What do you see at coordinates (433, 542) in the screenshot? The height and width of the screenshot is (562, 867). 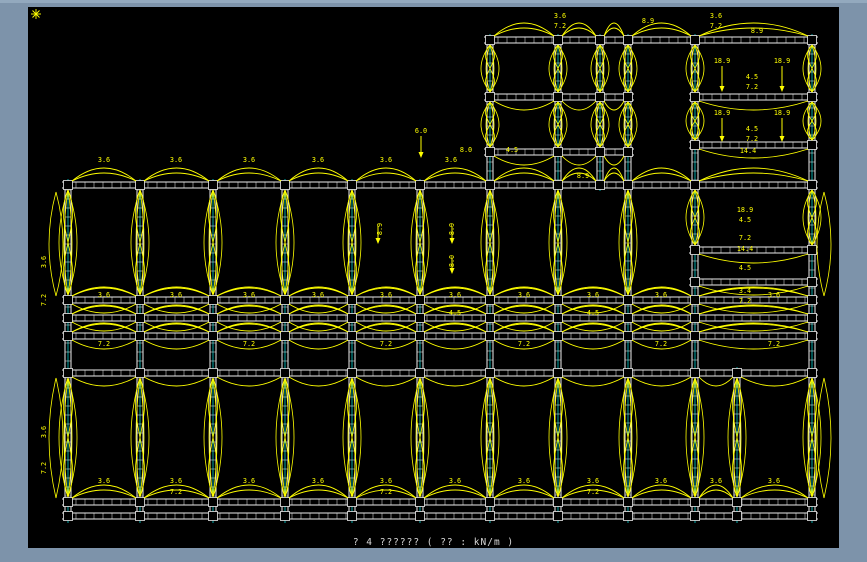 I see `drawing-caption: ? 4 ?????? ( ?? : kN/m )` at bounding box center [433, 542].